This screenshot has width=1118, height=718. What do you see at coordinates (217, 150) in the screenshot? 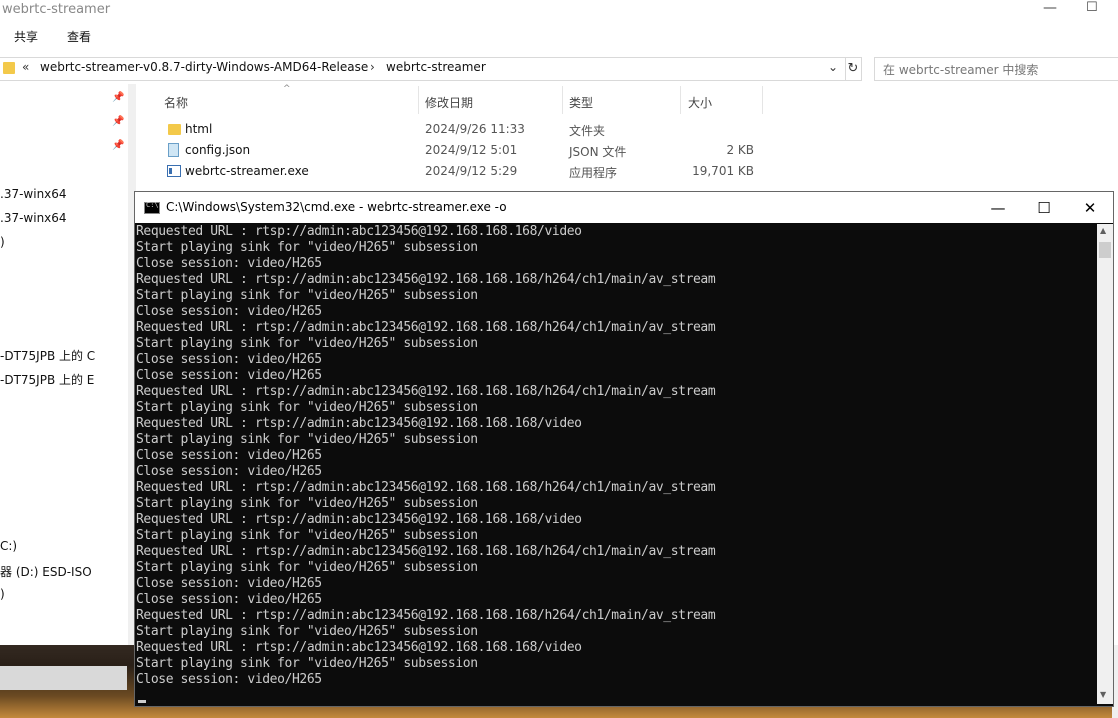
I see `file-name: config.json` at bounding box center [217, 150].